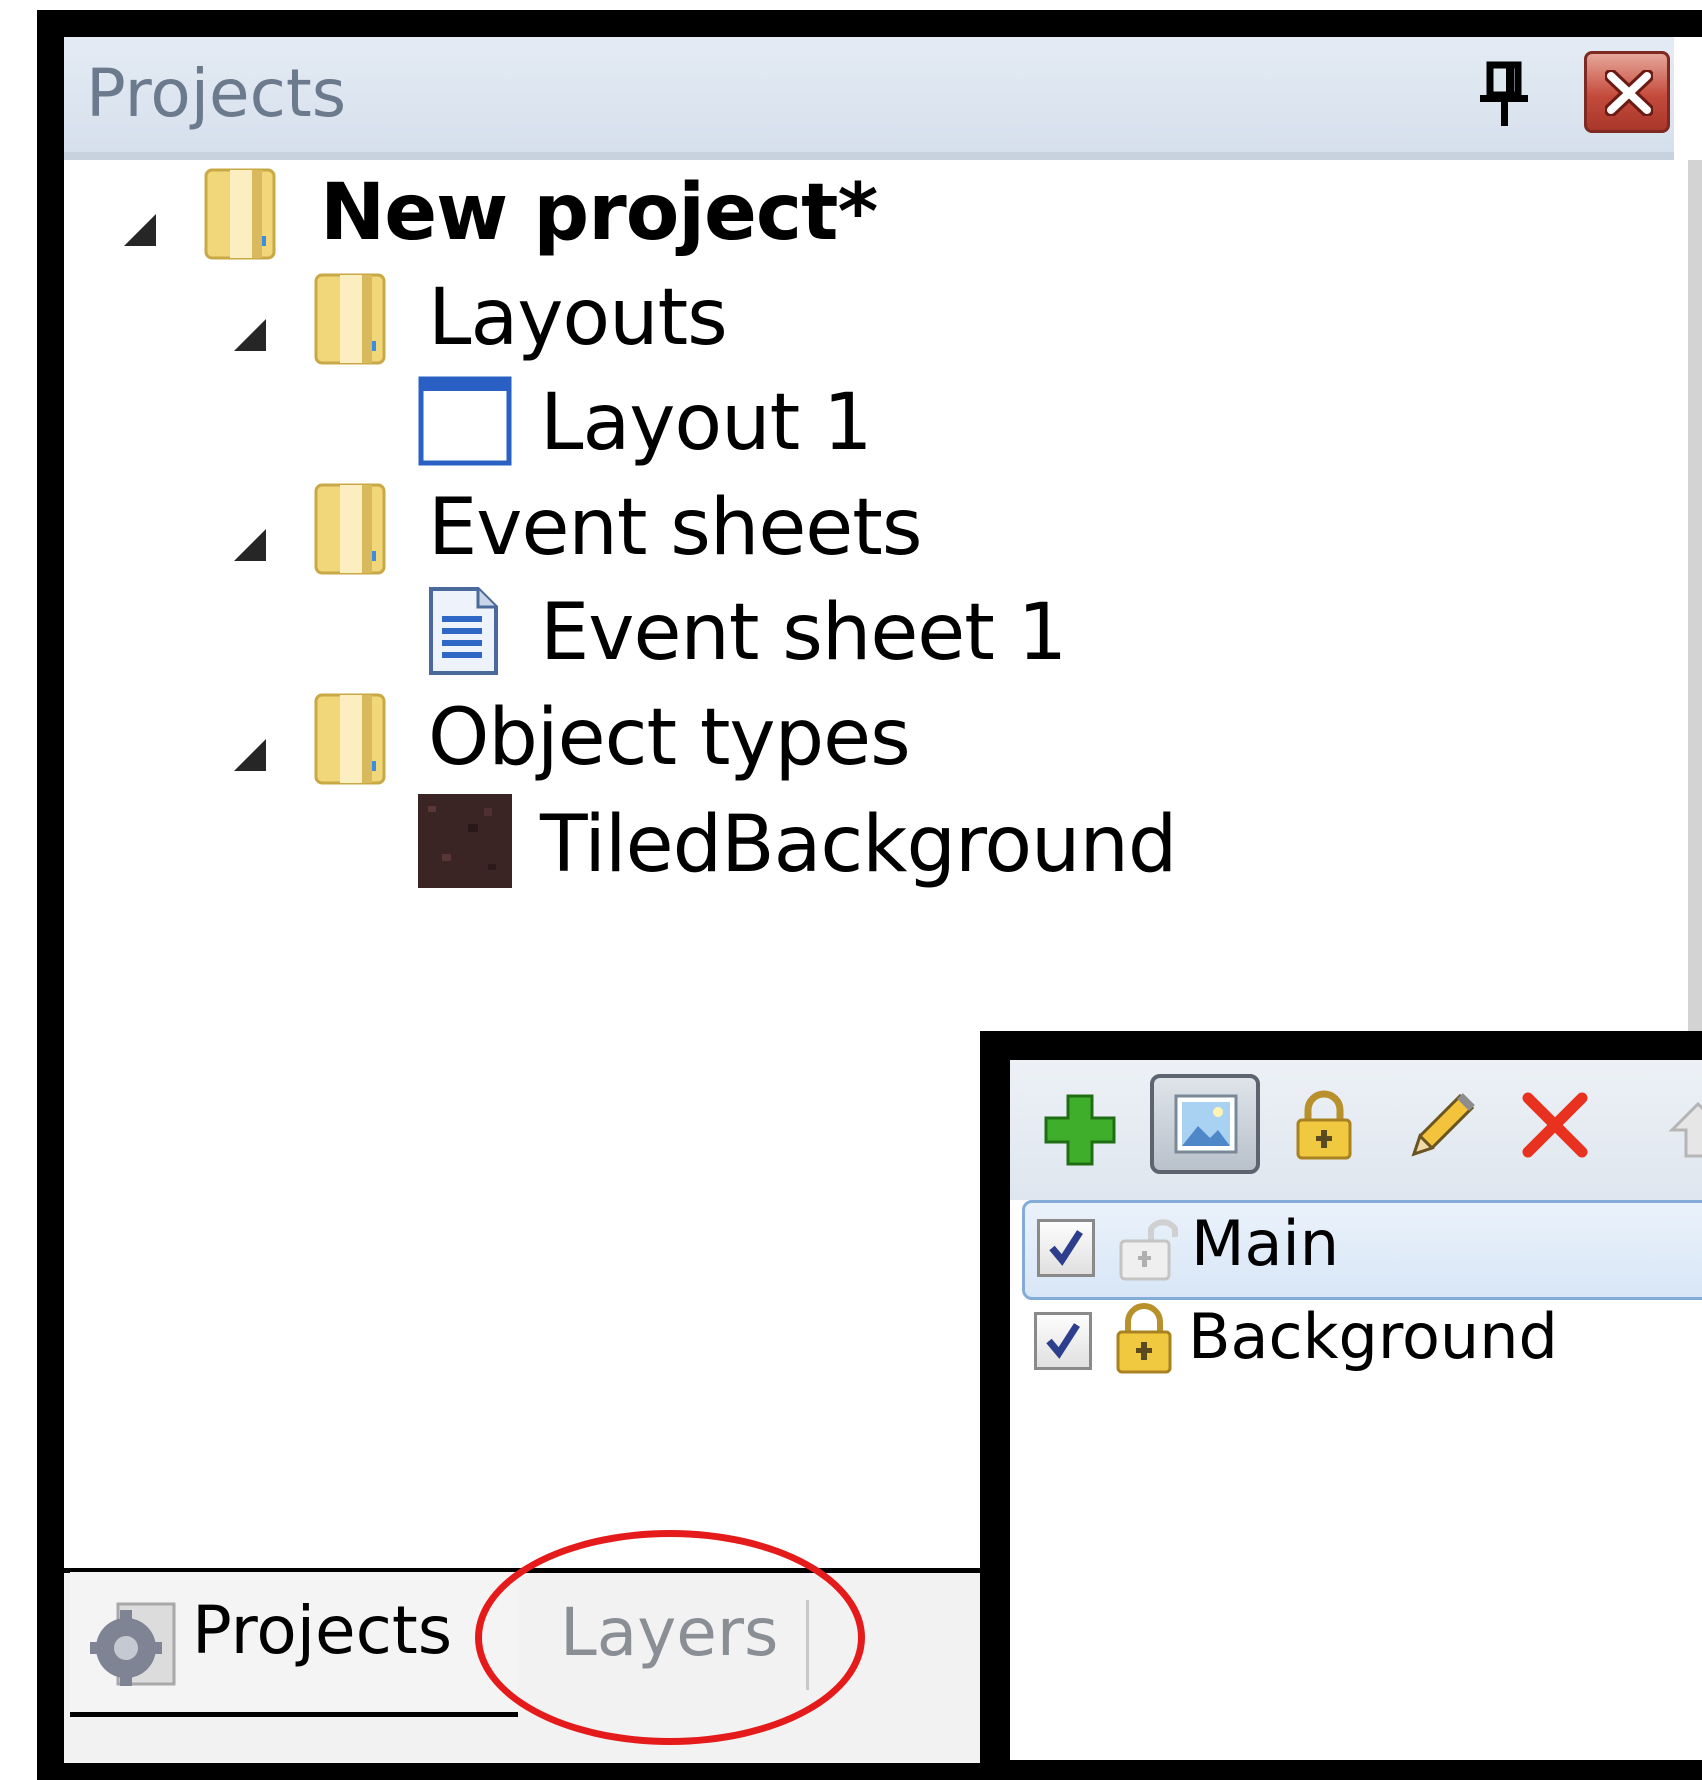 This screenshot has height=1780, width=1702. Describe the element at coordinates (669, 738) in the screenshot. I see `tree-label: Object types` at that location.